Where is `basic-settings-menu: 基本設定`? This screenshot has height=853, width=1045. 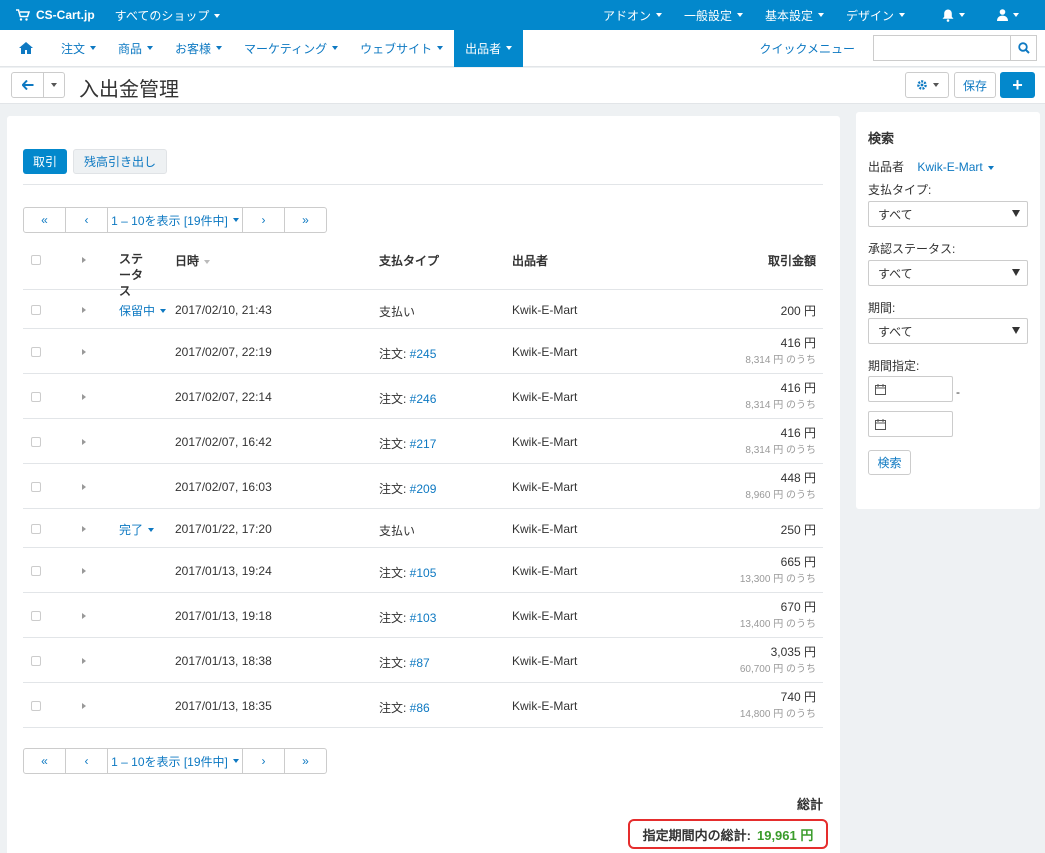
basic-settings-menu: 基本設定 is located at coordinates (794, 15).